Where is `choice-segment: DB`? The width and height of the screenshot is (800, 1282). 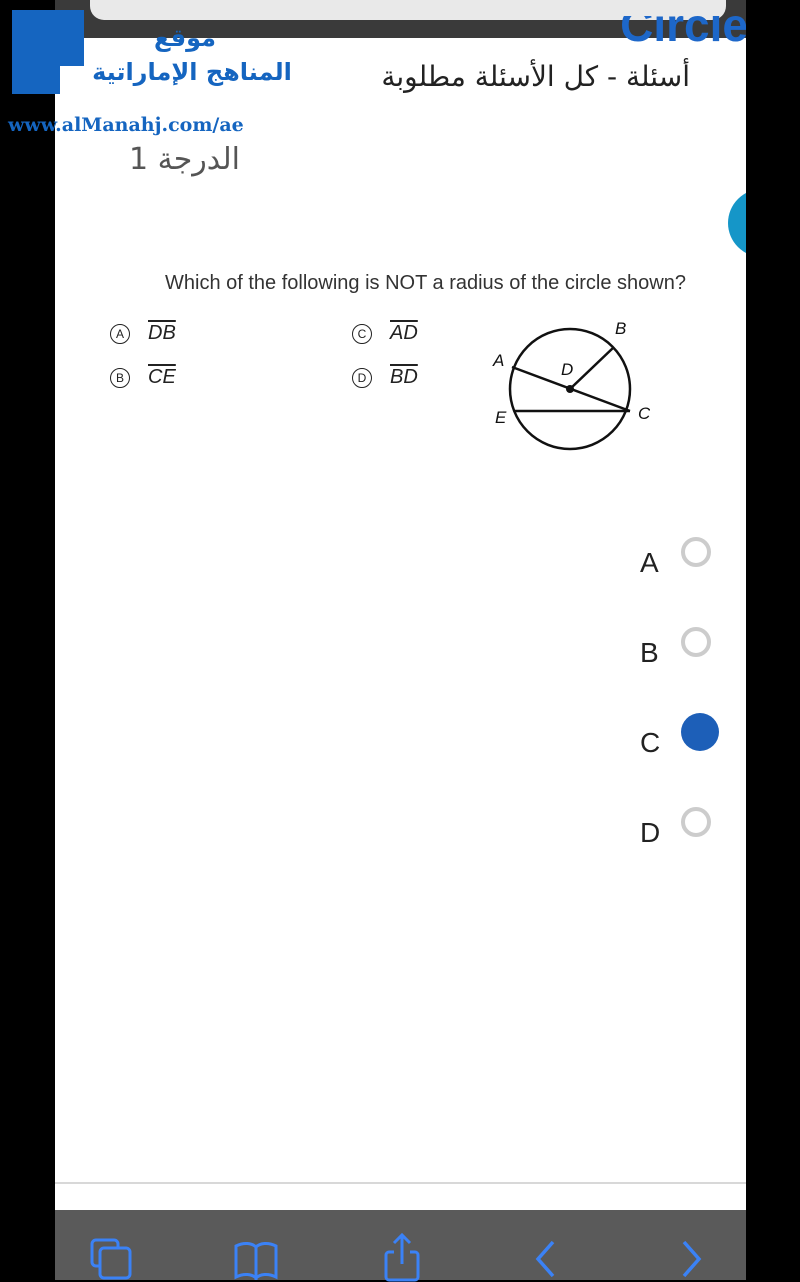 choice-segment: DB is located at coordinates (162, 333).